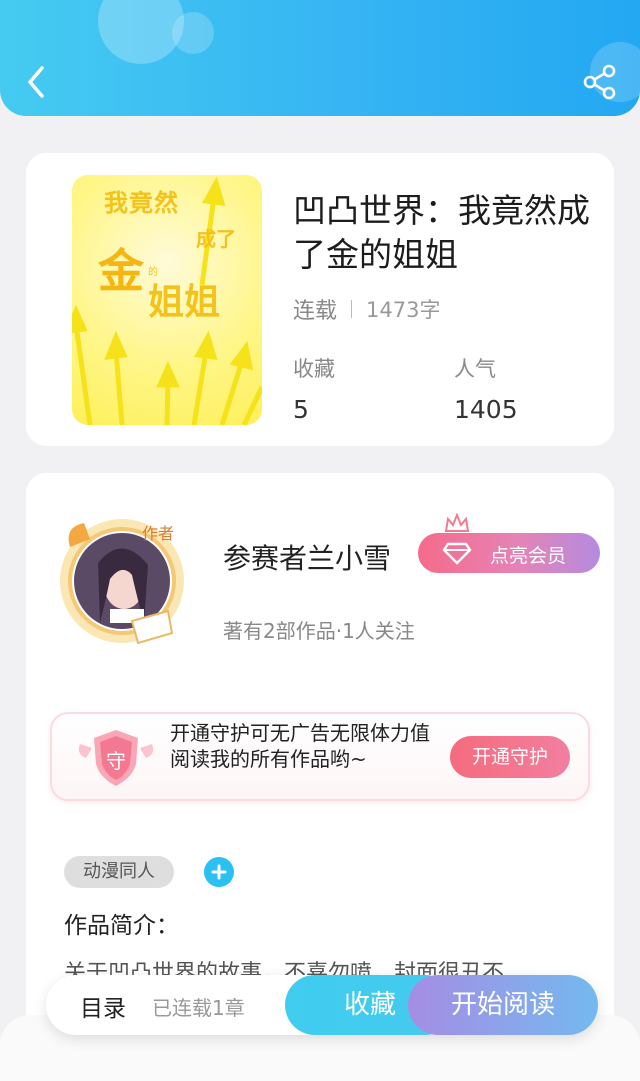 This screenshot has width=640, height=1081. I want to click on author-name: 参赛者兰小雪, so click(307, 557).